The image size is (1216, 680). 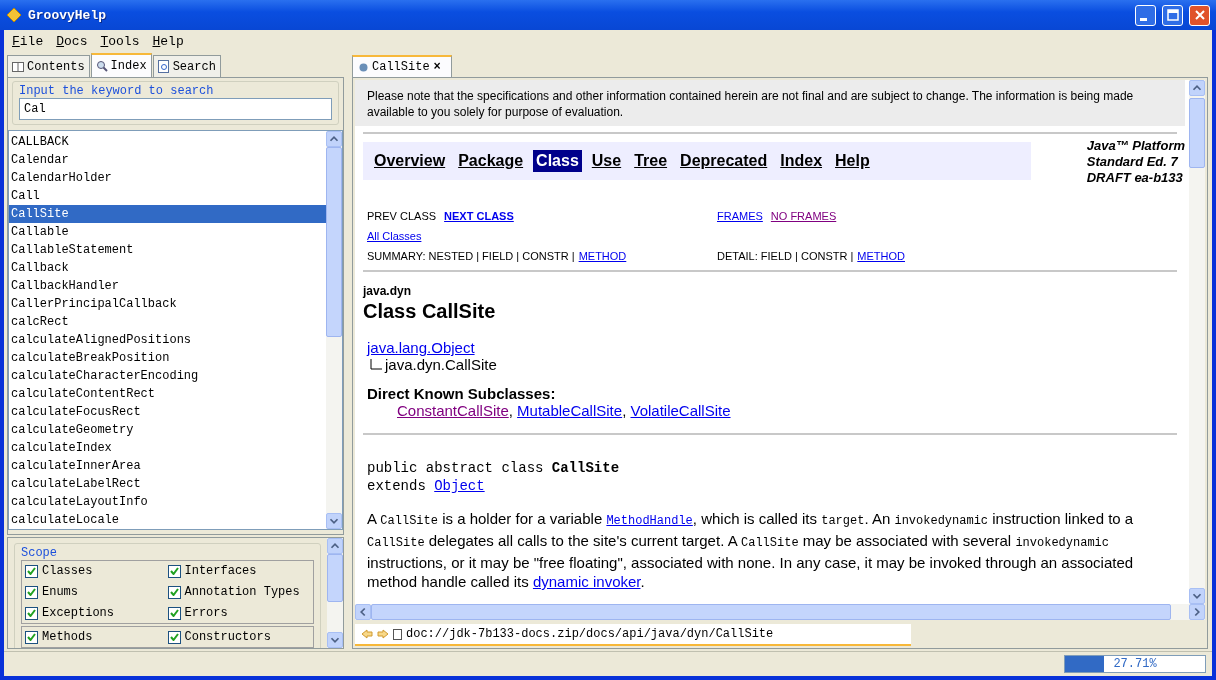 What do you see at coordinates (48, 66) in the screenshot?
I see `tab: Contents` at bounding box center [48, 66].